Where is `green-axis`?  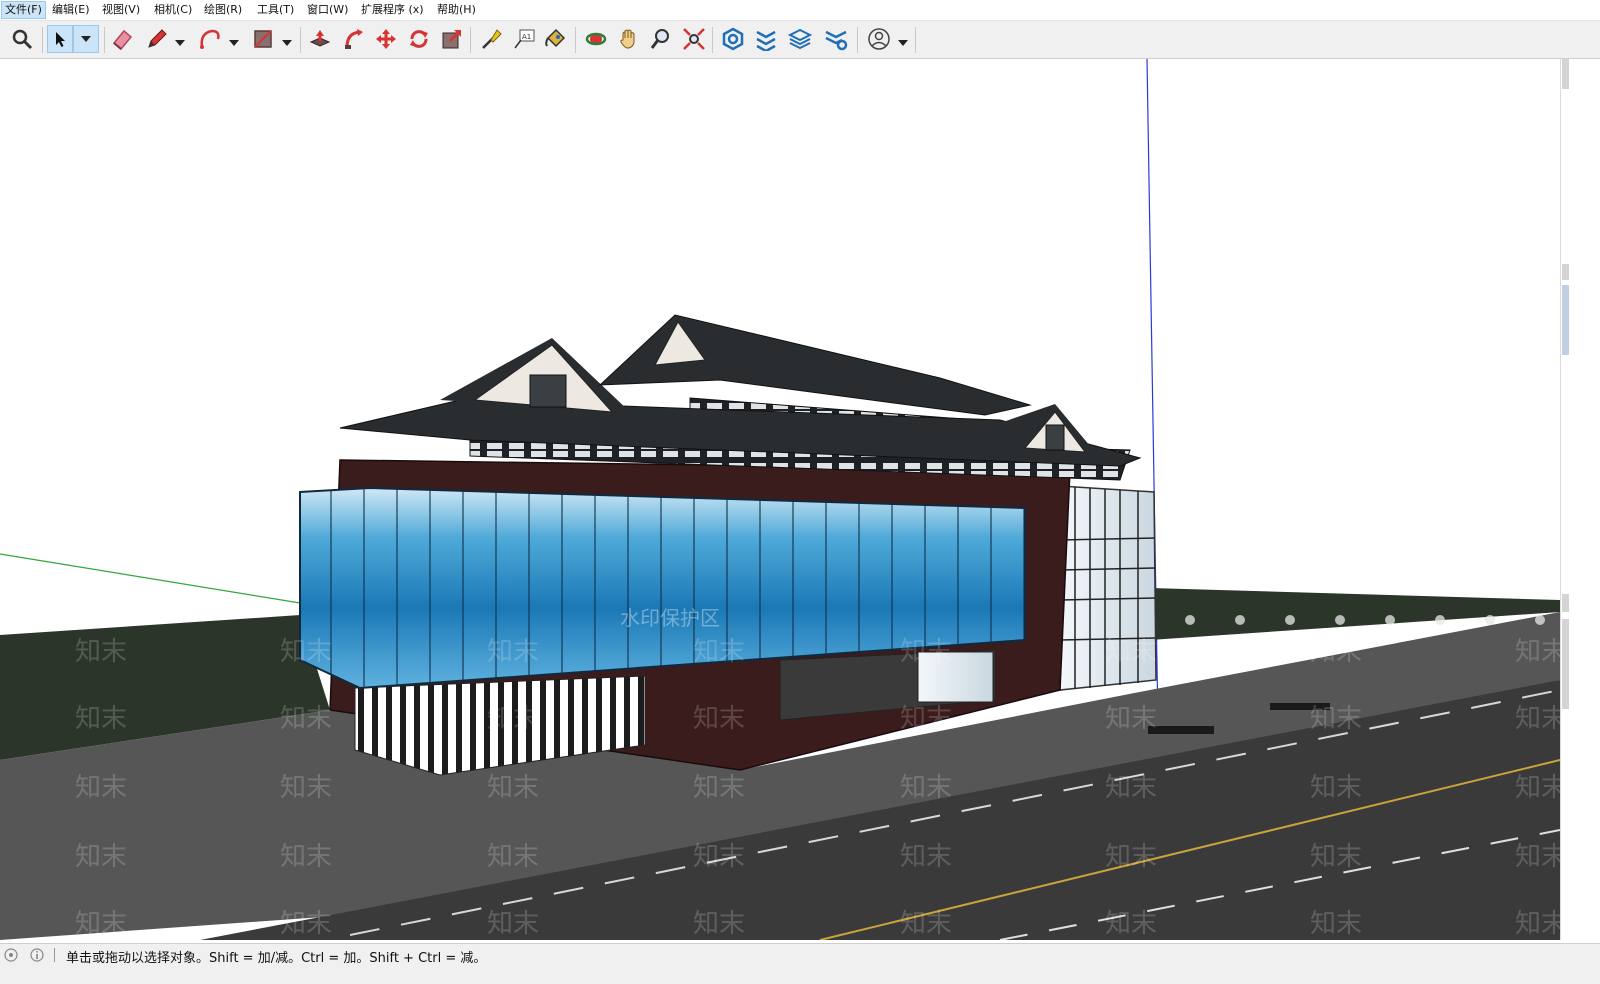
green-axis is located at coordinates (150, 578).